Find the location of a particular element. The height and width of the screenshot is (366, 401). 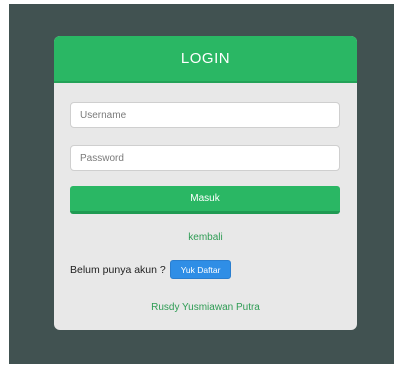

signup-row: Belum punya akun ? Yuk Daftar is located at coordinates (151, 269).